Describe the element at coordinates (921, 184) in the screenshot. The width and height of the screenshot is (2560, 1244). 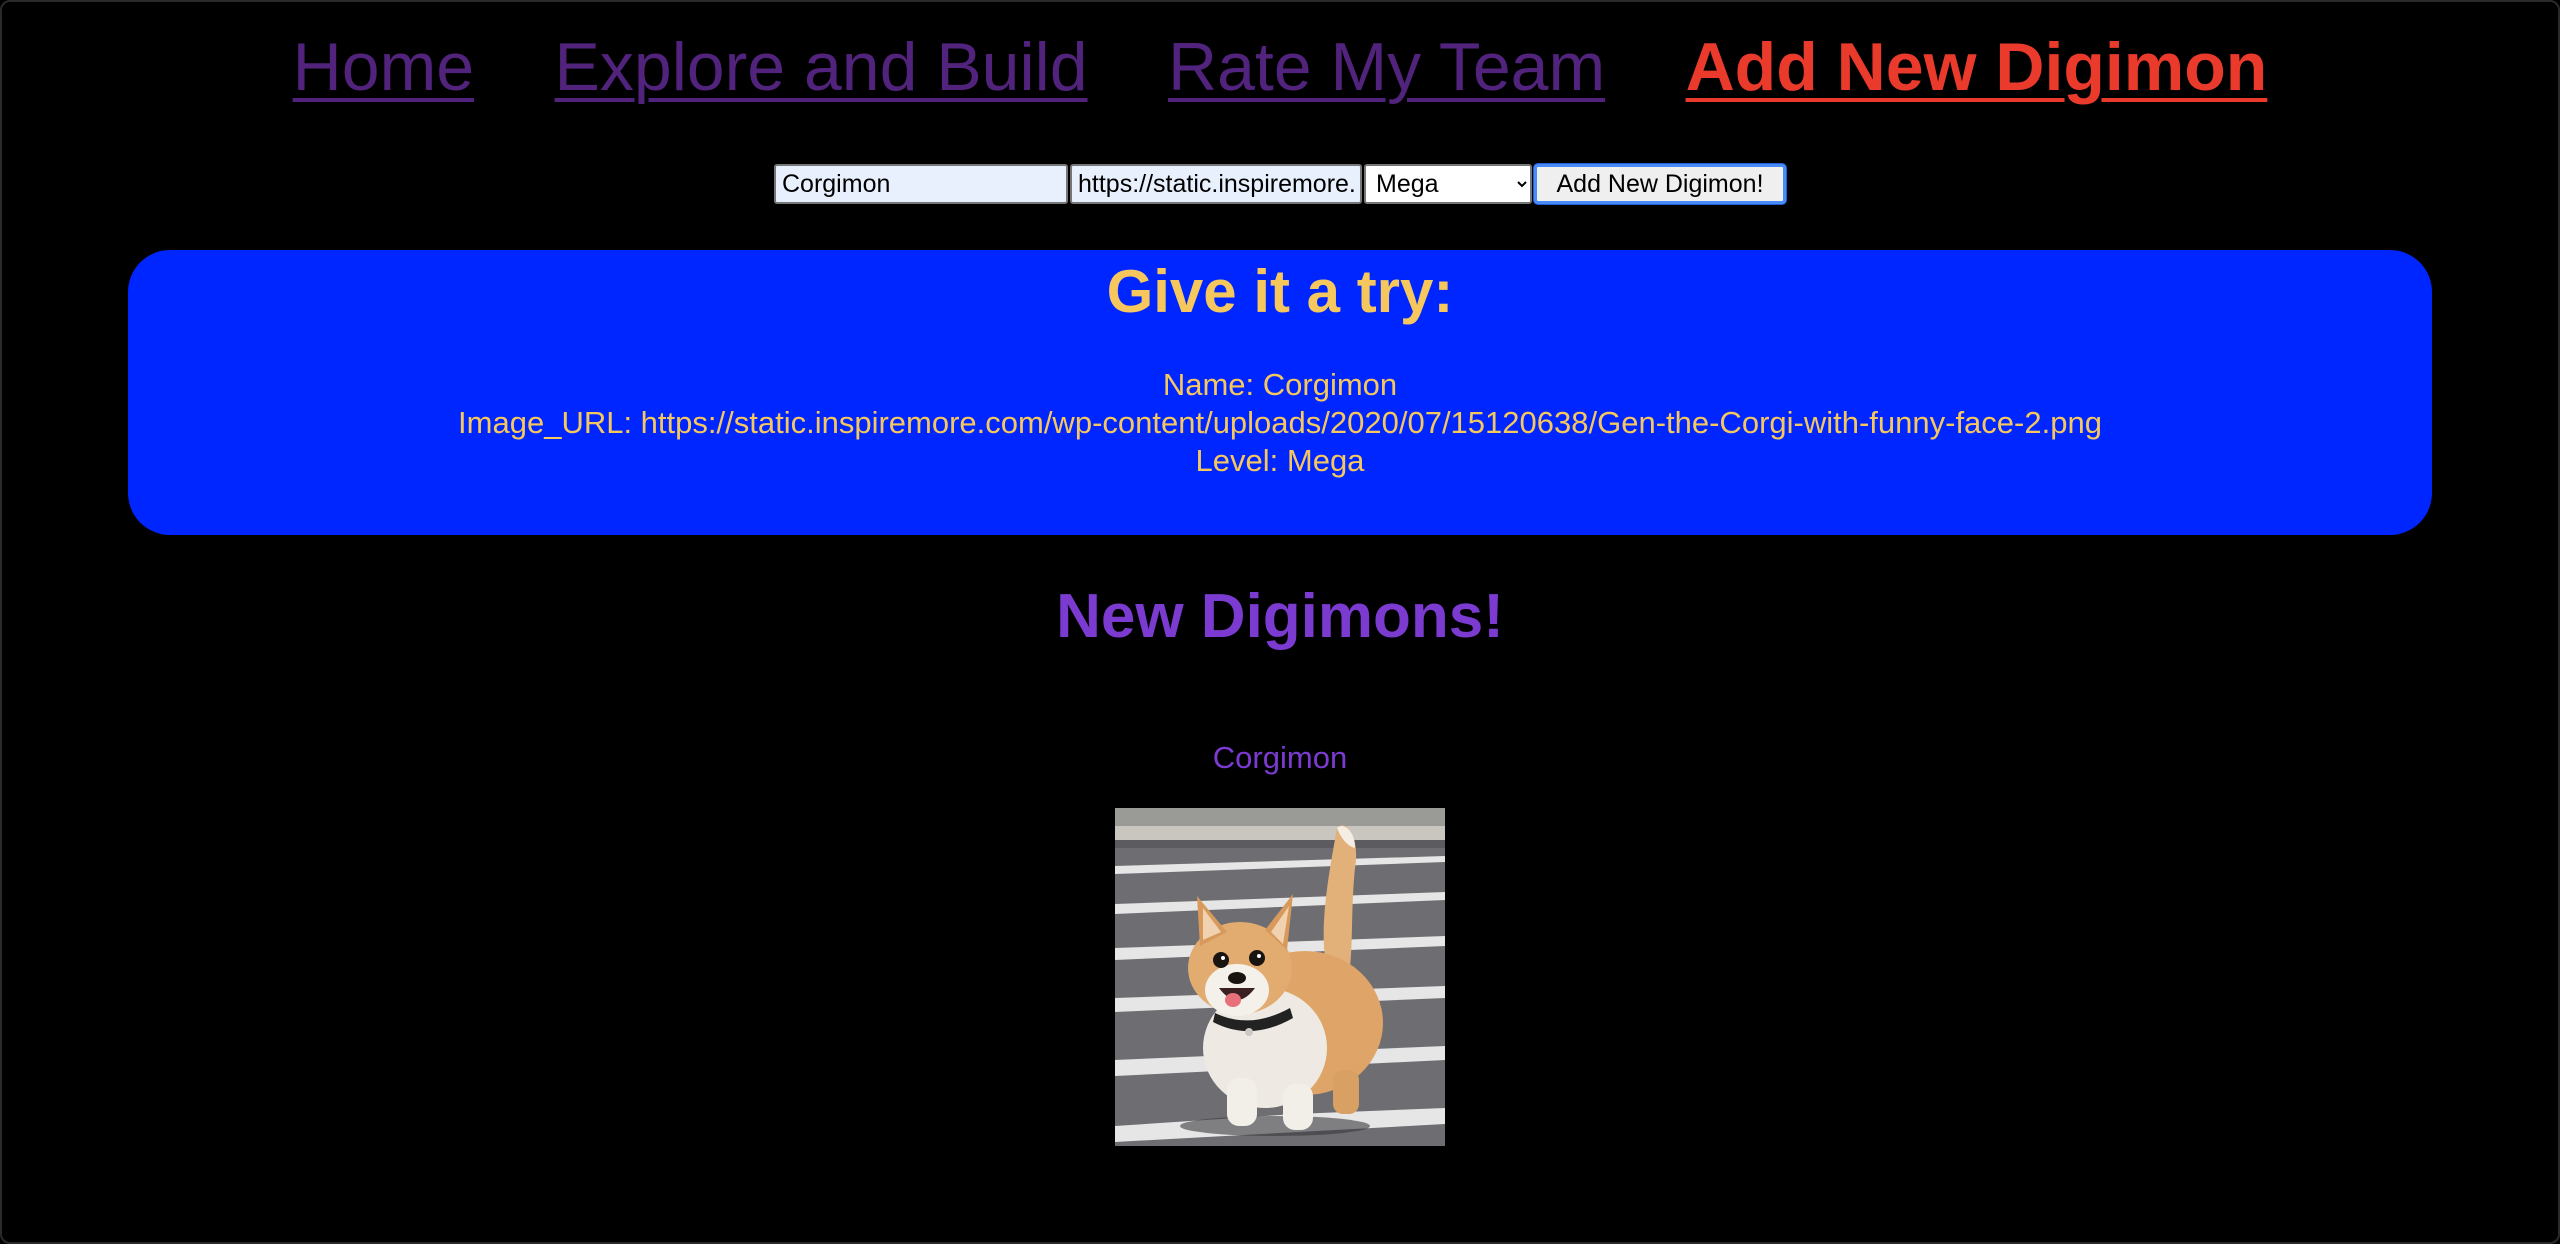
I see `name-input` at that location.